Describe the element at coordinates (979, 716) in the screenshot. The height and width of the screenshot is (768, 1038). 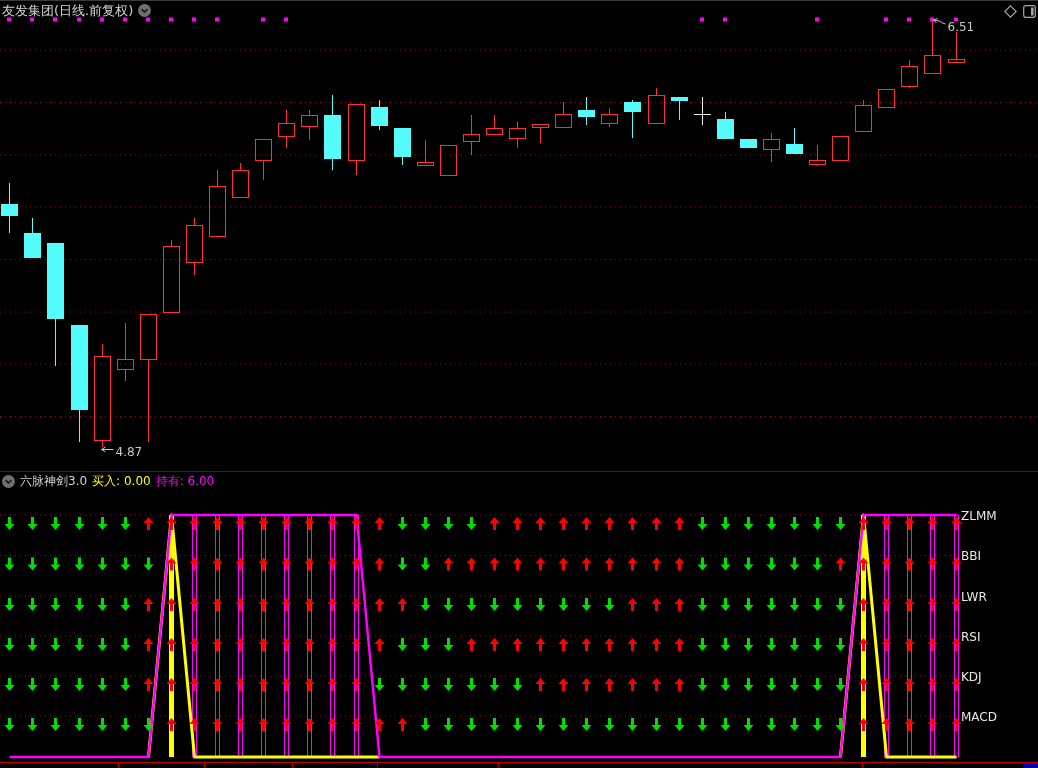
I see `indicator-label: MACD` at that location.